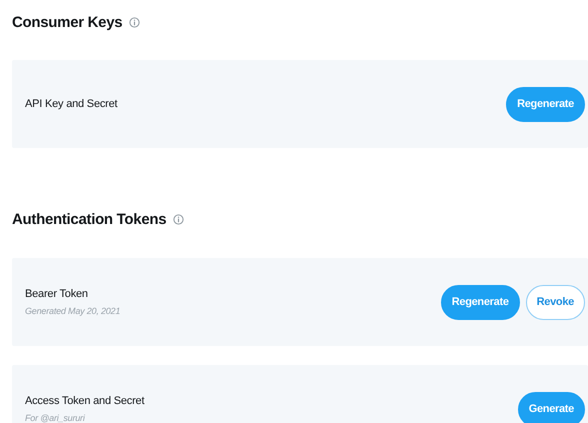 The width and height of the screenshot is (588, 423). I want to click on section-heading: Authentication Tokens, so click(89, 219).